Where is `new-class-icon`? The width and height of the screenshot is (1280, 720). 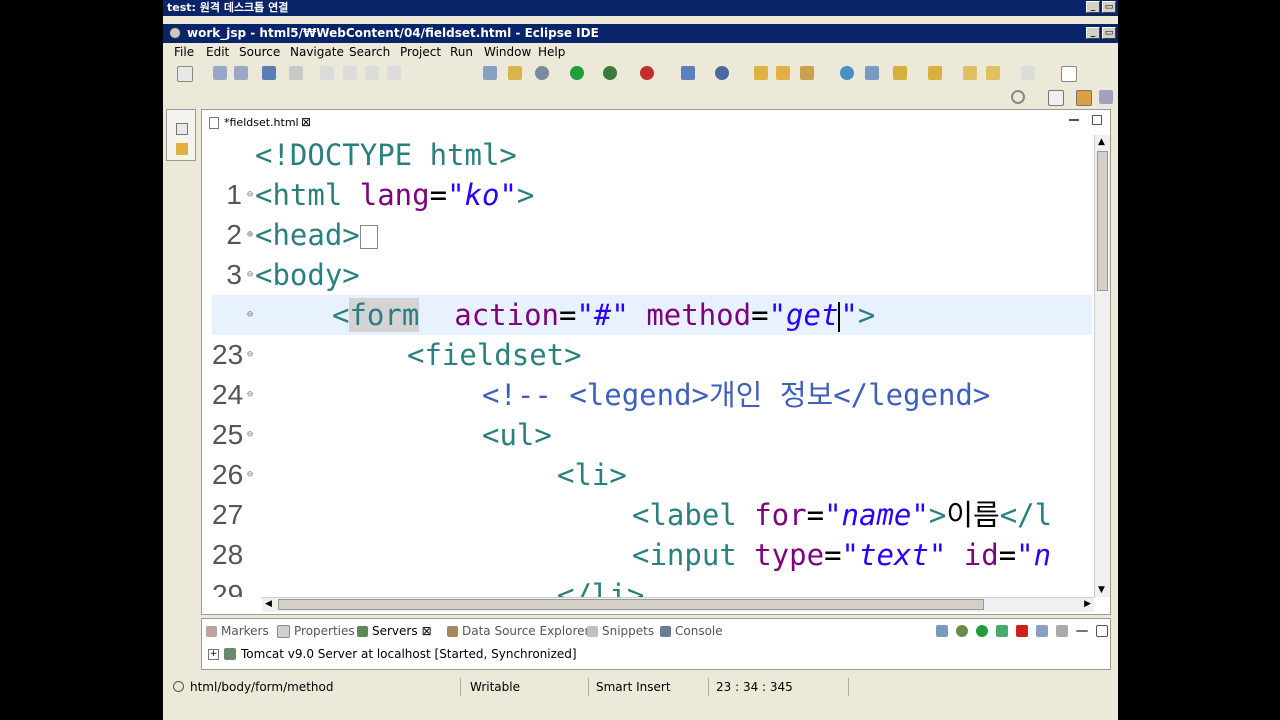
new-class-icon is located at coordinates (722, 73).